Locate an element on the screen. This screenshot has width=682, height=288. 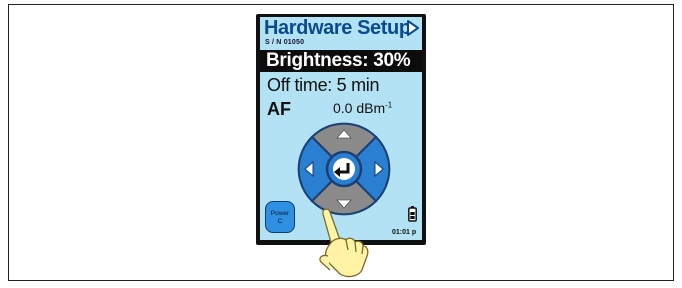
title-row: Hardware Setup is located at coordinates (341, 28).